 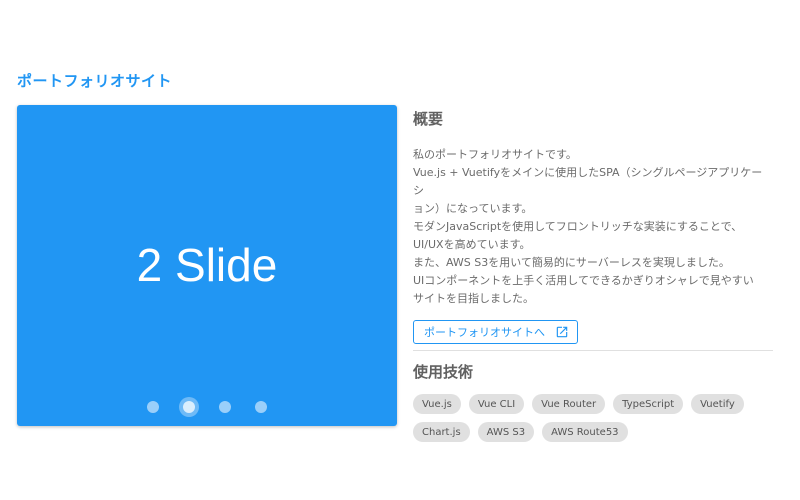 I want to click on description-line: ョン）になっています。, so click(x=473, y=208).